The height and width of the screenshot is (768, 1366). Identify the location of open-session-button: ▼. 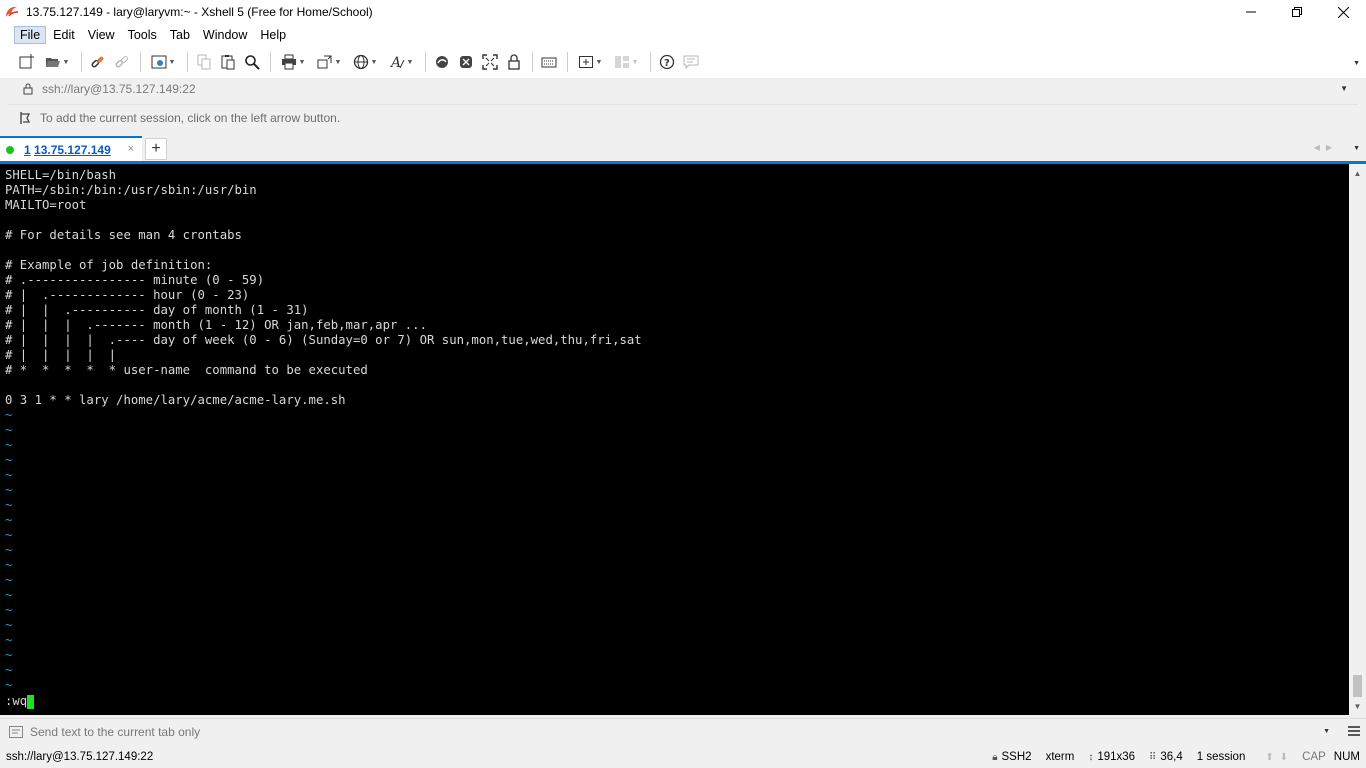
(57, 62).